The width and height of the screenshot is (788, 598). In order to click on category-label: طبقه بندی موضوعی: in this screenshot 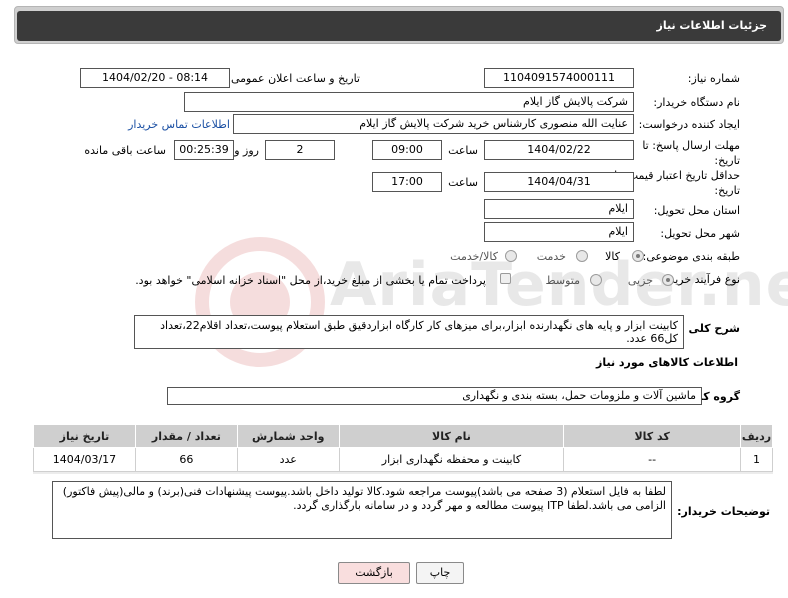, I will do `click(691, 256)`.